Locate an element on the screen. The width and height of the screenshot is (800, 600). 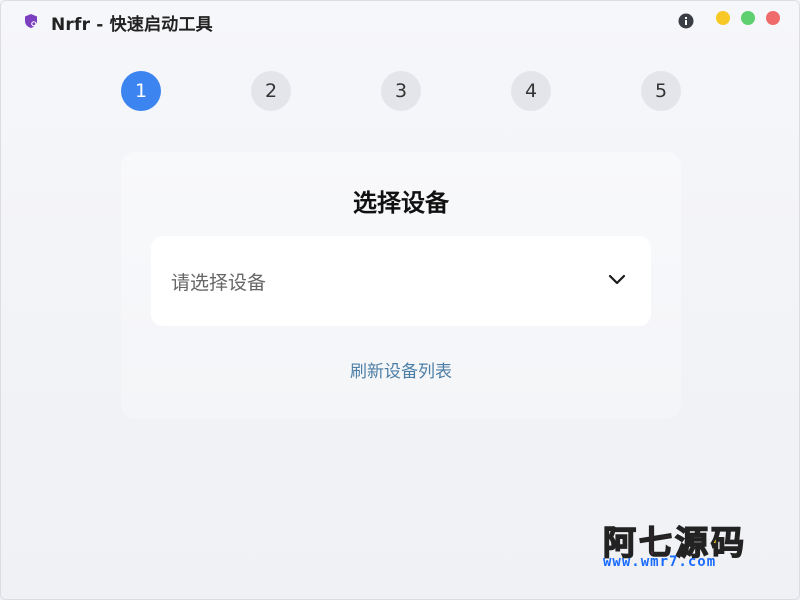
maximize-button is located at coordinates (748, 18).